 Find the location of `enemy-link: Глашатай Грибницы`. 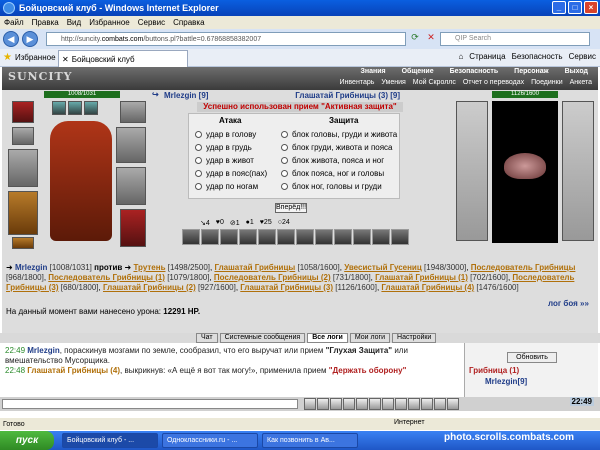

enemy-link: Глашатай Грибницы is located at coordinates (254, 267).